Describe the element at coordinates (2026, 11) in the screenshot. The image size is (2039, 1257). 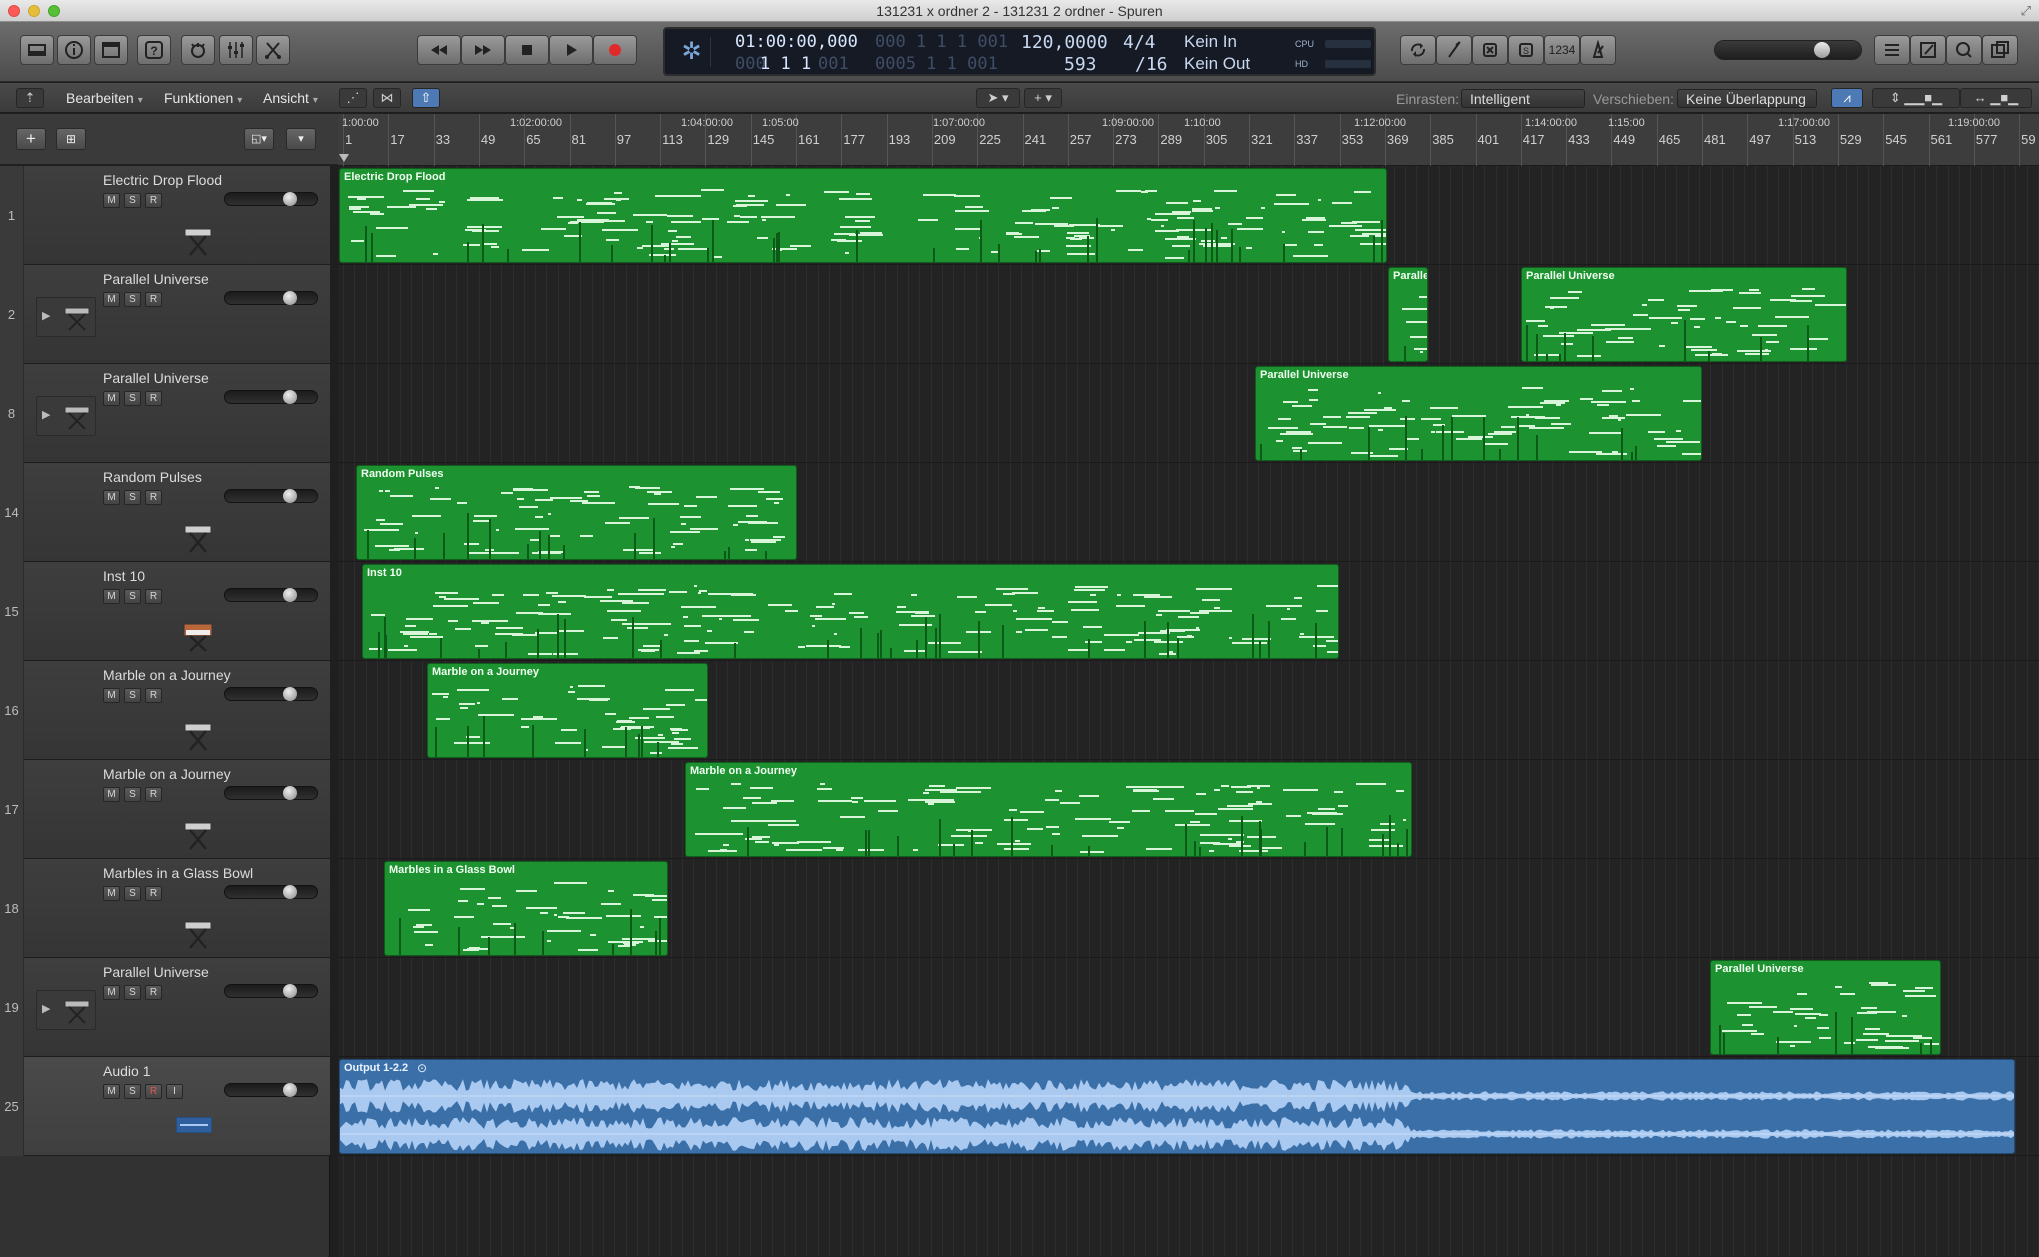
I see `fullscreen-icon: ⤢` at that location.